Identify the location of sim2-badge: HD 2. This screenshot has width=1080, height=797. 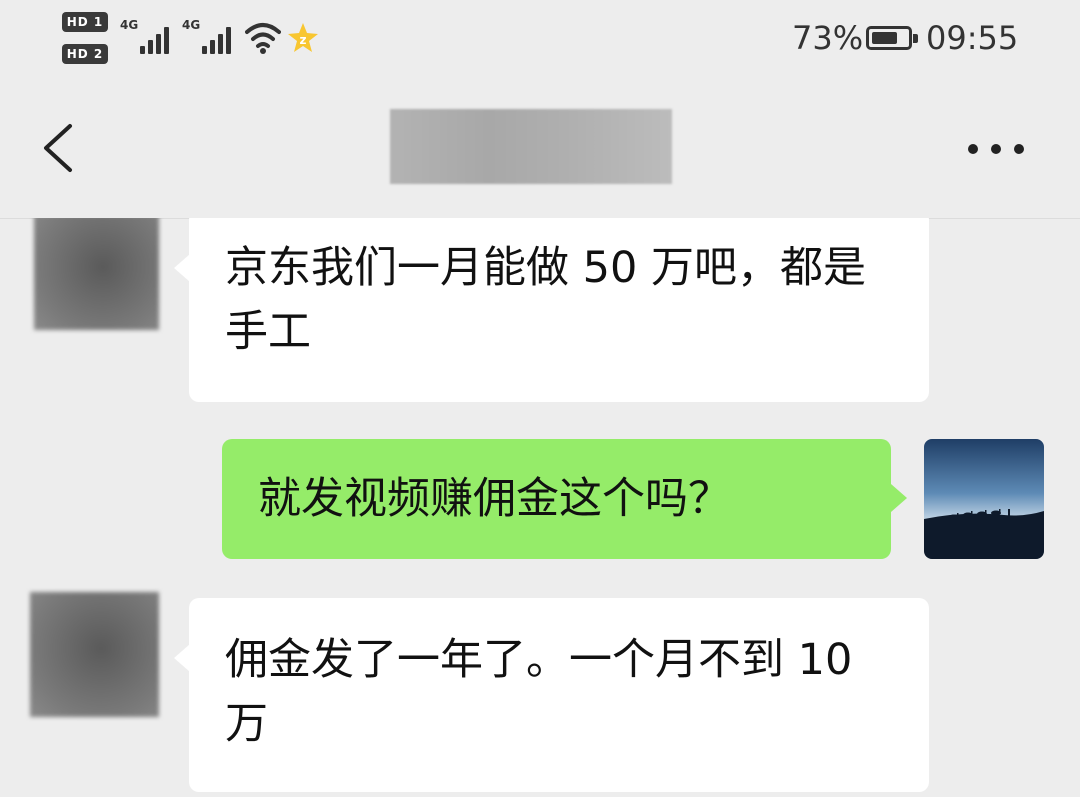
(85, 54).